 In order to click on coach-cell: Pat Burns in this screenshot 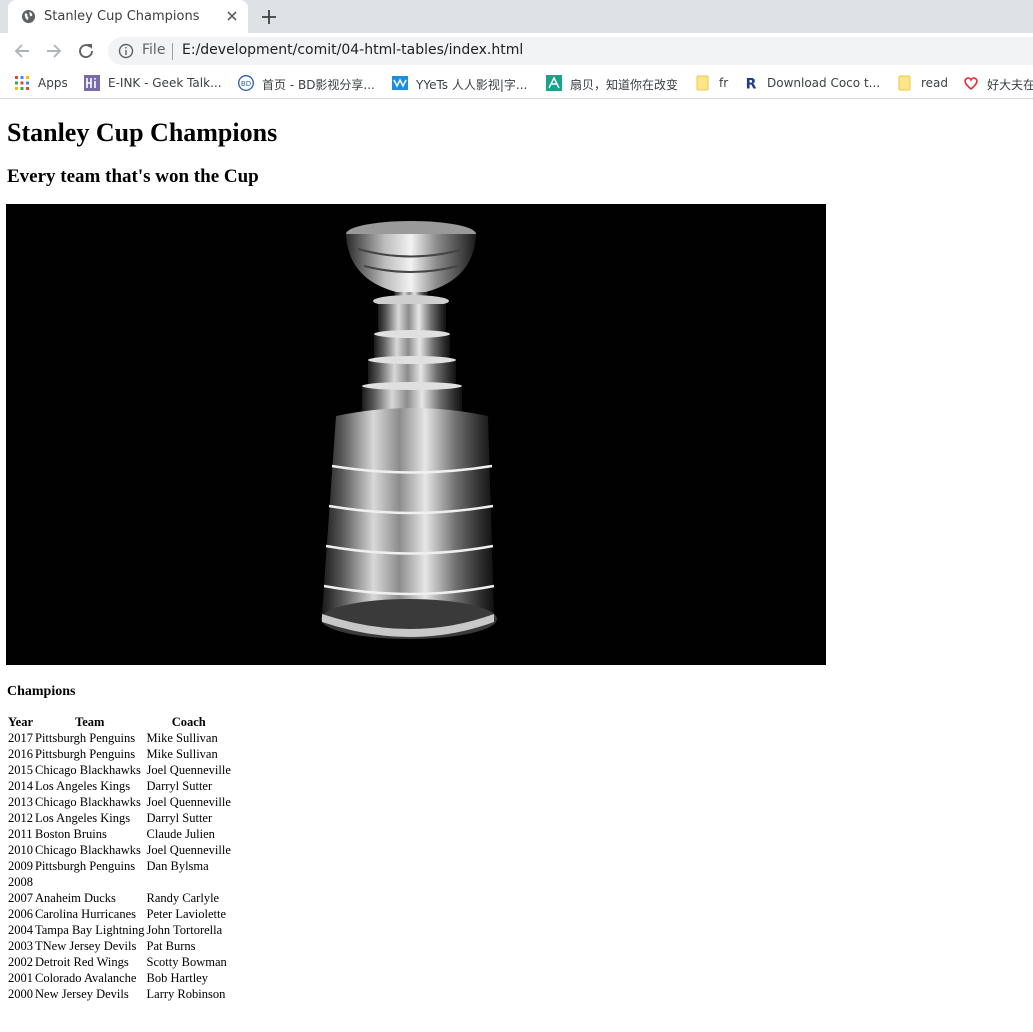, I will do `click(171, 946)`.